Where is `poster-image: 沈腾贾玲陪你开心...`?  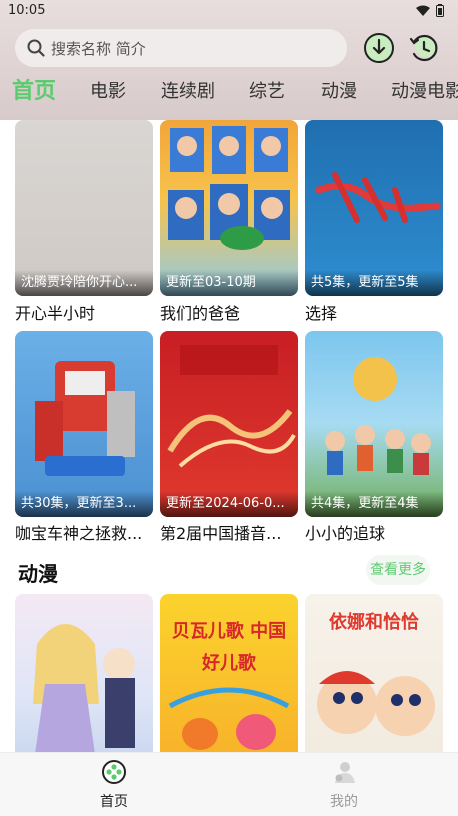 poster-image: 沈腾贾玲陪你开心... is located at coordinates (84, 208).